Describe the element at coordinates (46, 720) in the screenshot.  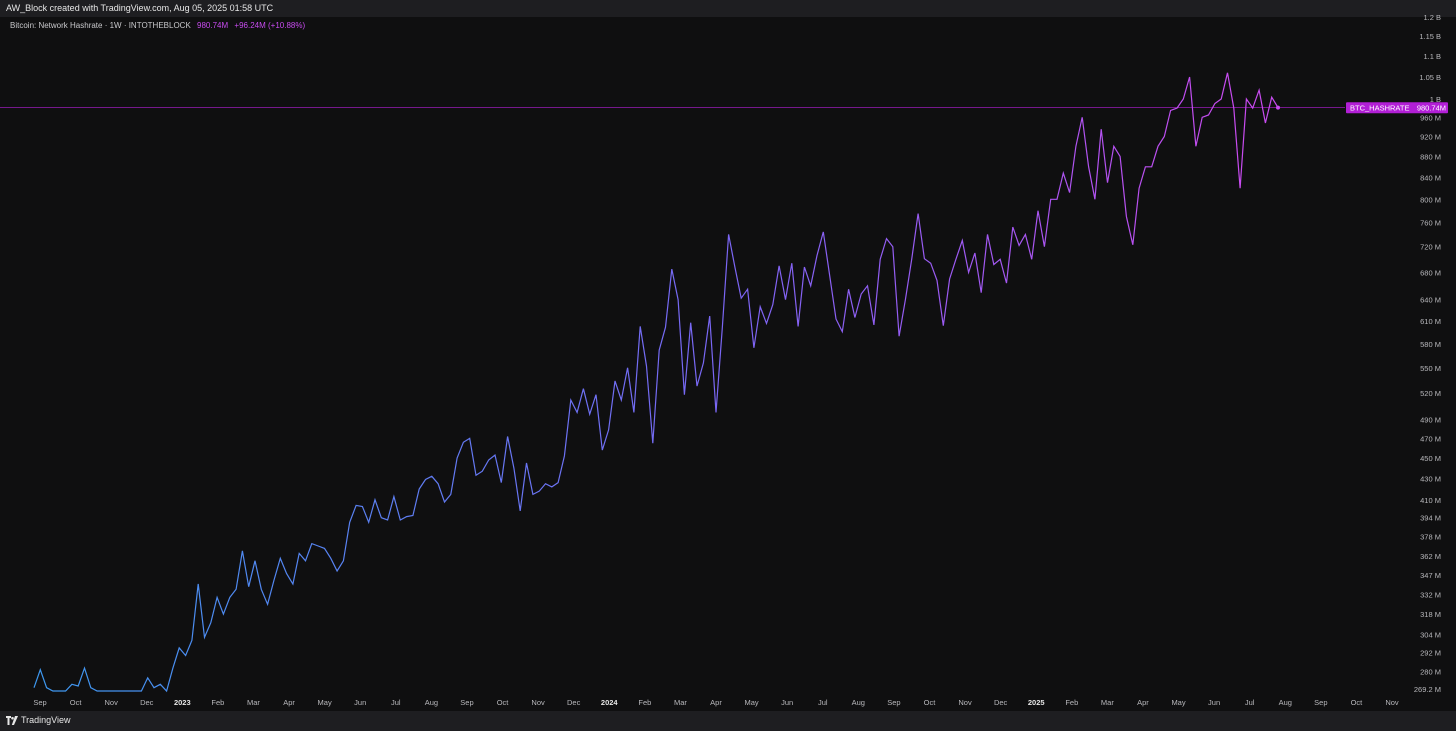
I see `brand-name: TradingView` at that location.